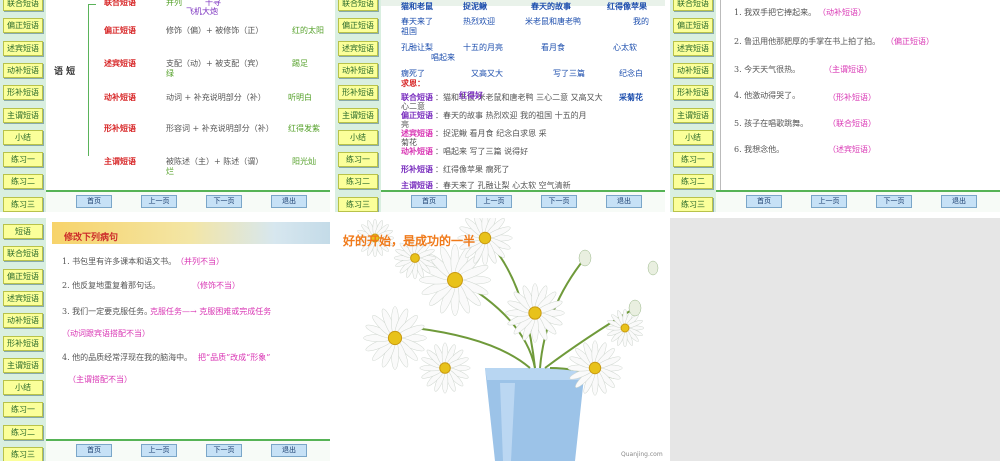 The width and height of the screenshot is (1000, 461). I want to click on exercise-question: 4. 他激动得哭了。, so click(767, 95).